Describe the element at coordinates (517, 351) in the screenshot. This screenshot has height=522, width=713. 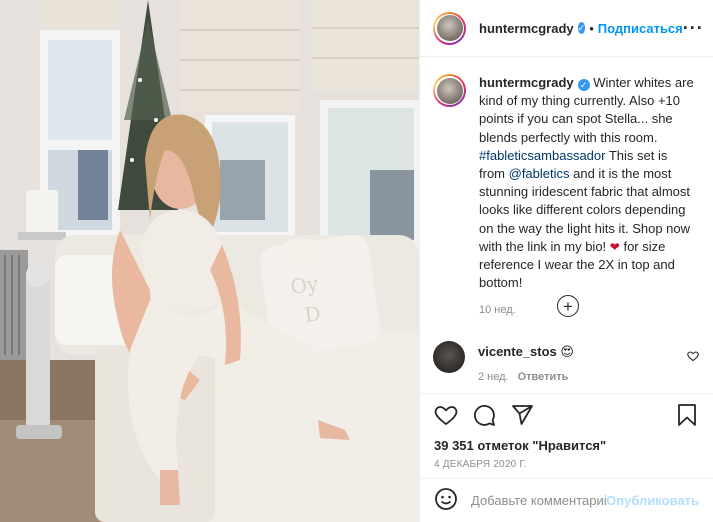
I see `commenter-username: vicente_stos` at that location.